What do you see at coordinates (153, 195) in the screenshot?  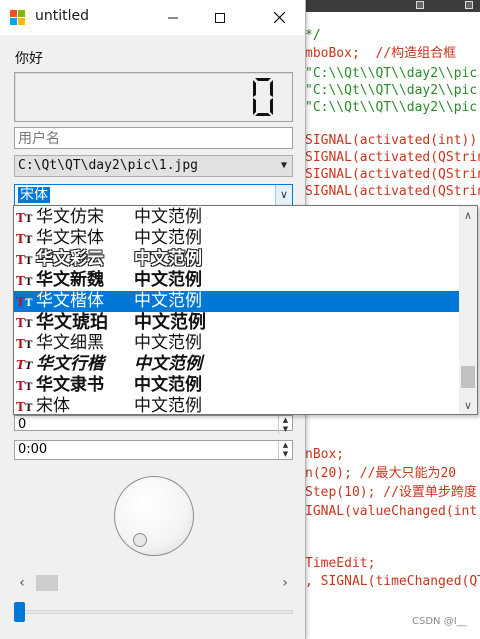 I see `font-combo-box: 宋体 ∨` at bounding box center [153, 195].